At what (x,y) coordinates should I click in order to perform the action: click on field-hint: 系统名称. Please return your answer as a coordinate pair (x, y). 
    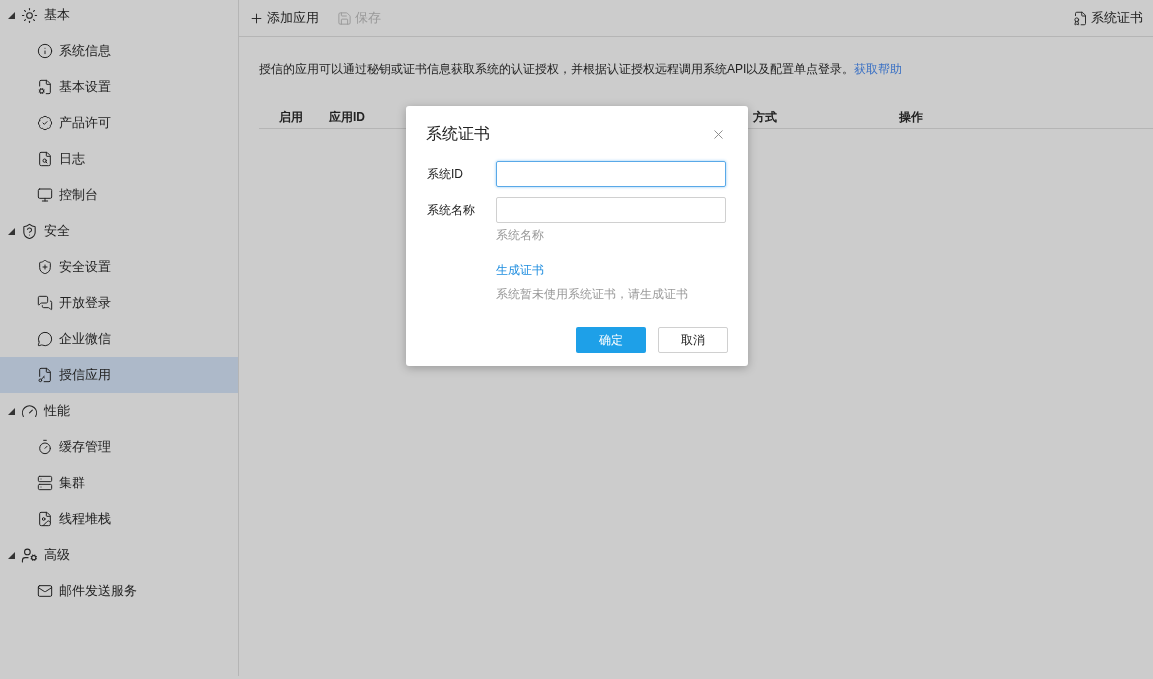
    Looking at the image, I should click on (520, 235).